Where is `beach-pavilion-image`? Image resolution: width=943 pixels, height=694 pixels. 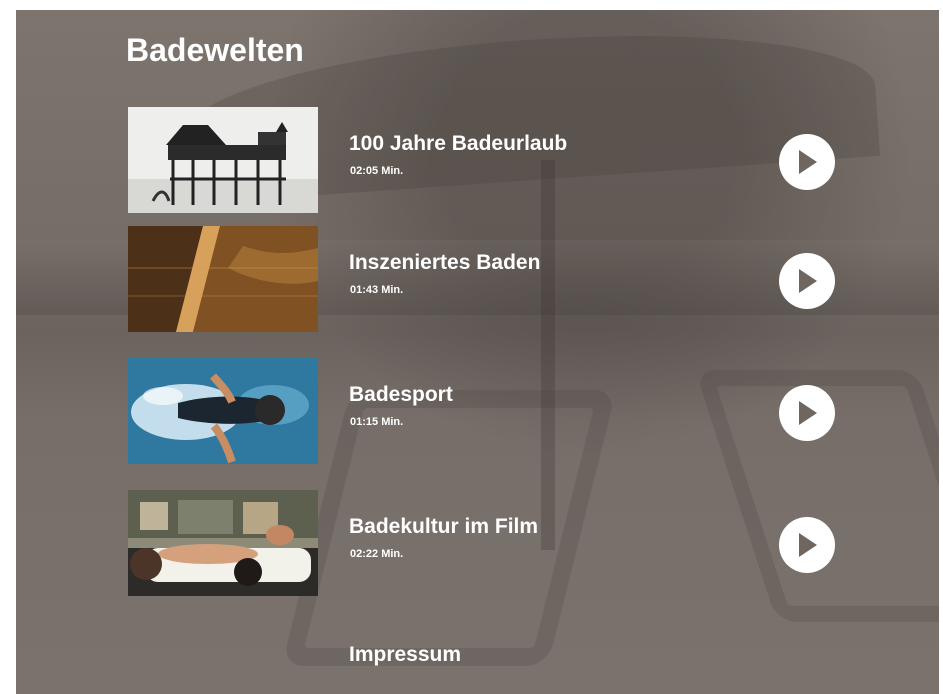
beach-pavilion-image is located at coordinates (223, 160).